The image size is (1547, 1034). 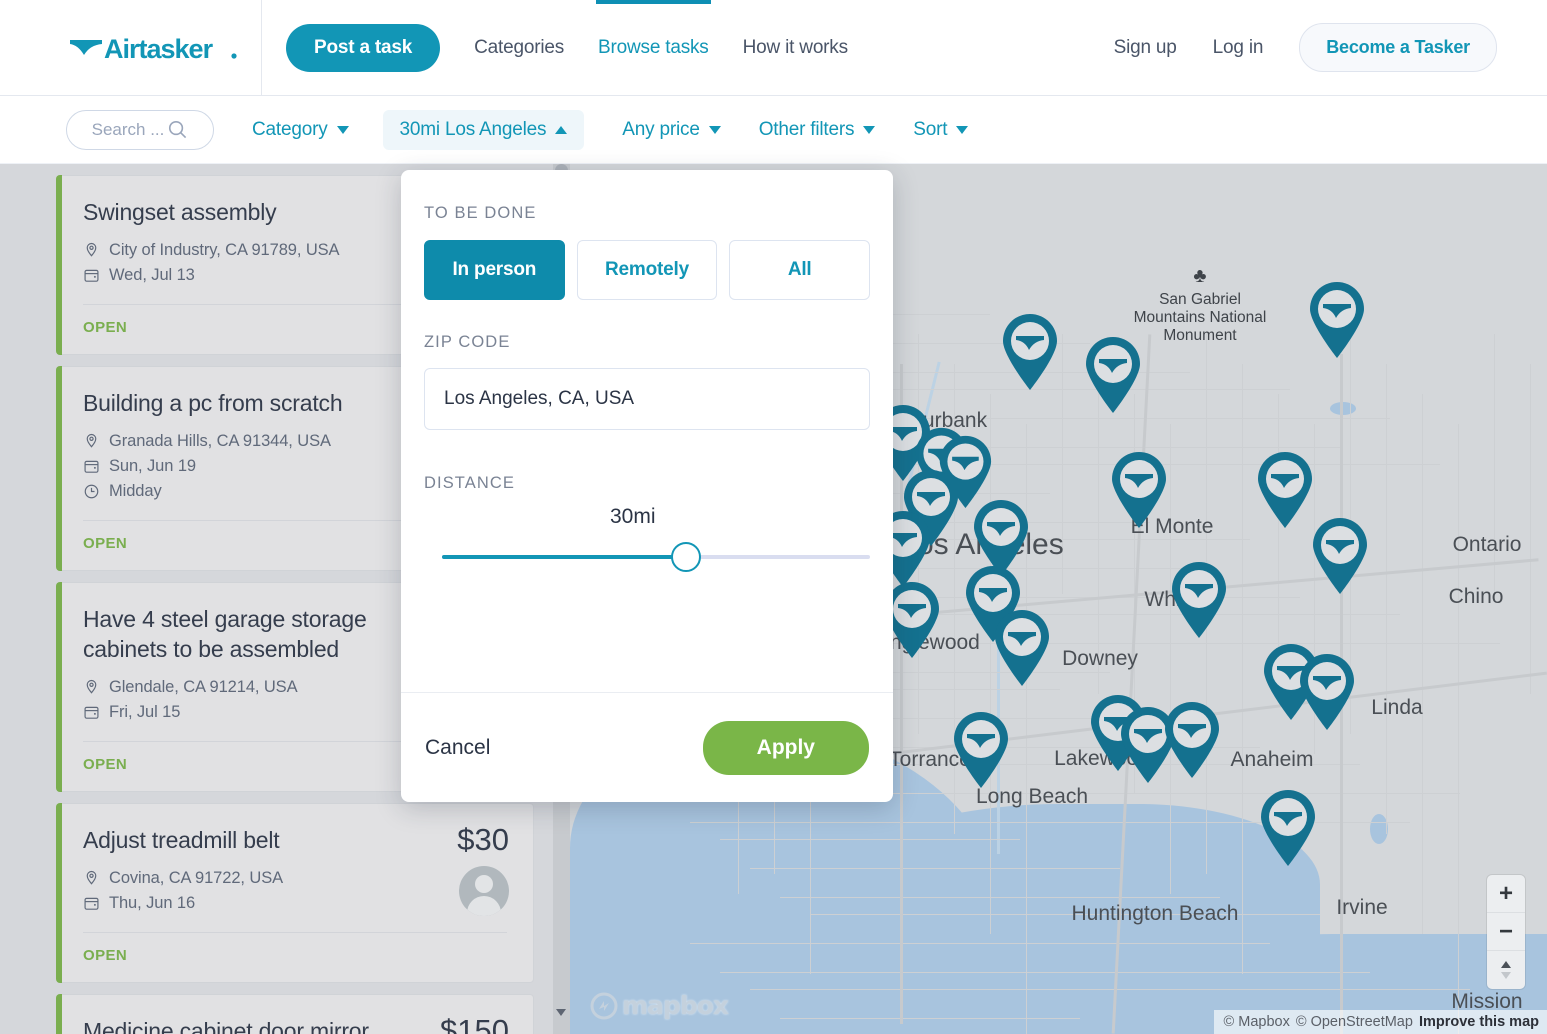 What do you see at coordinates (1343, 408) in the screenshot?
I see `lake` at bounding box center [1343, 408].